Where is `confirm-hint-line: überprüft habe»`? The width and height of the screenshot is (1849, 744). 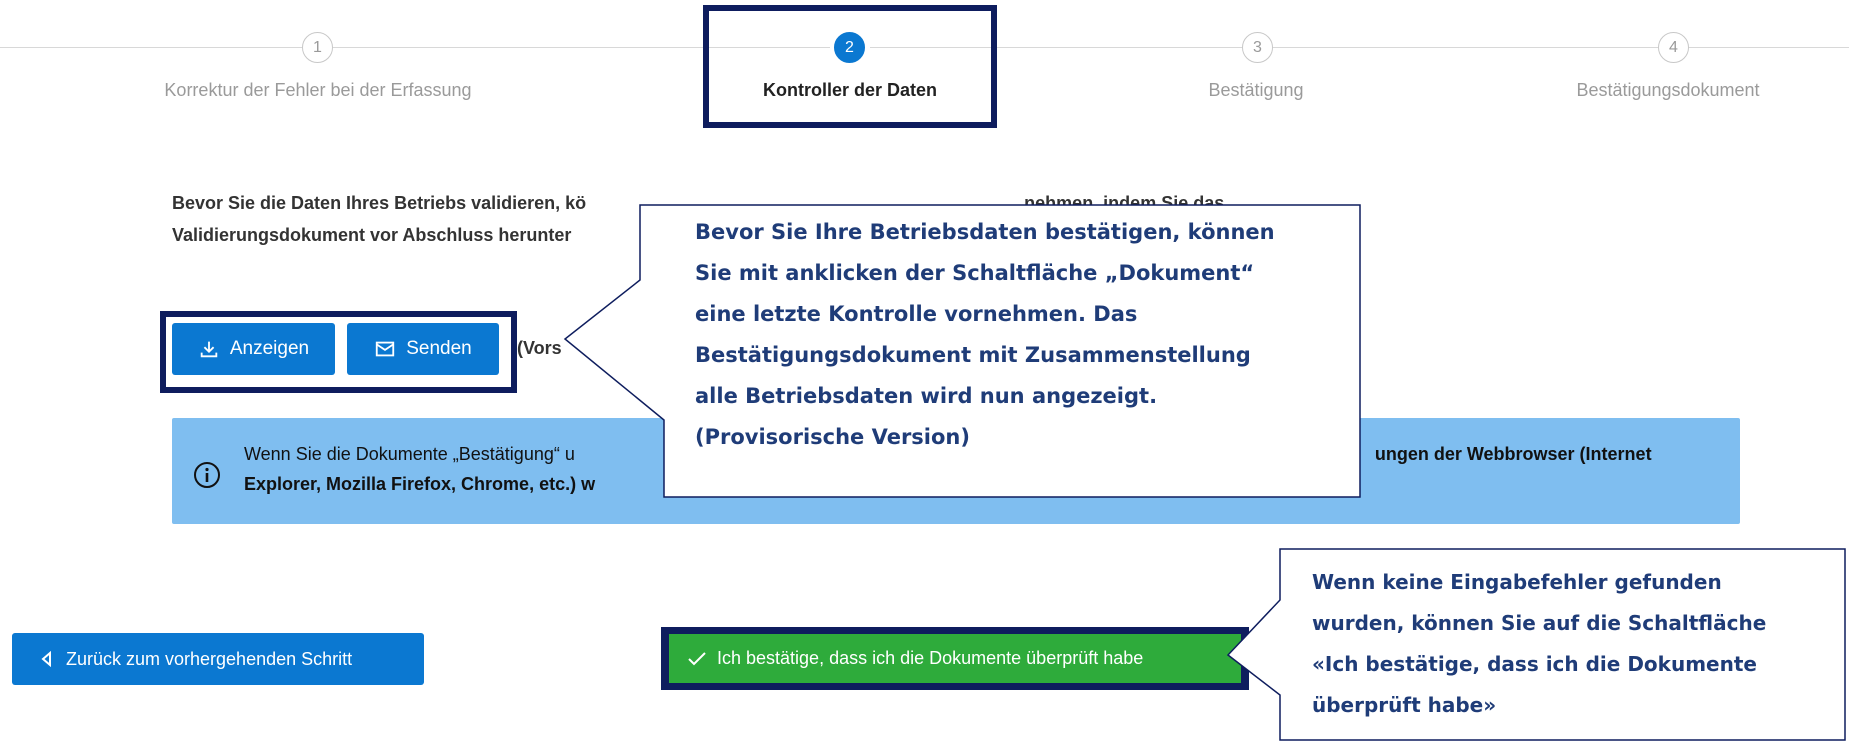 confirm-hint-line: überprüft habe» is located at coordinates (1404, 705).